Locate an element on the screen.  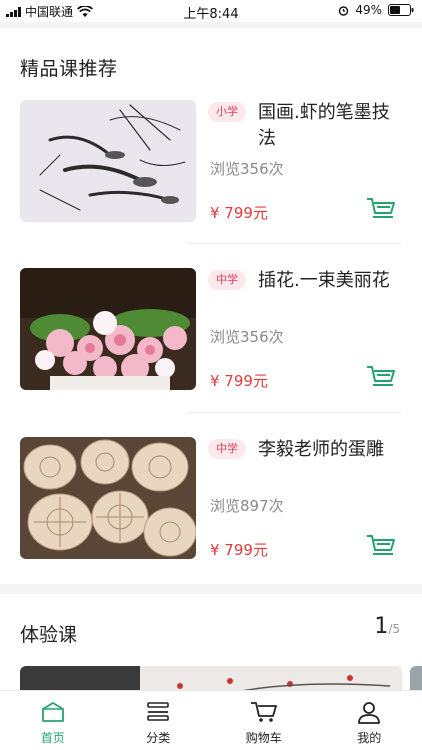
category-icon is located at coordinates (158, 711).